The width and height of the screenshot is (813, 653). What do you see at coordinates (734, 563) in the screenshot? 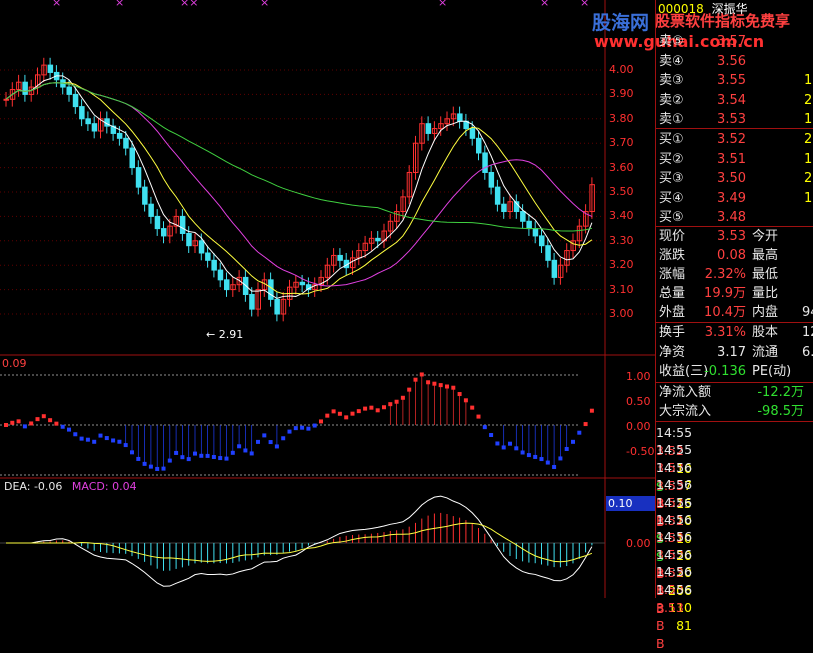
I see `tick-row: 14:56 3.53 20 B` at bounding box center [734, 563].